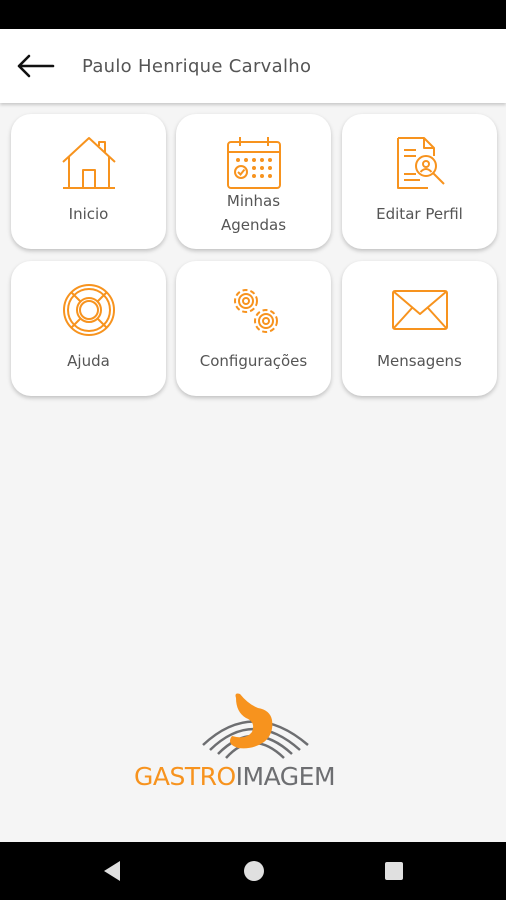  Describe the element at coordinates (419, 361) in the screenshot. I see `menu-tile-label: Mensagens` at that location.